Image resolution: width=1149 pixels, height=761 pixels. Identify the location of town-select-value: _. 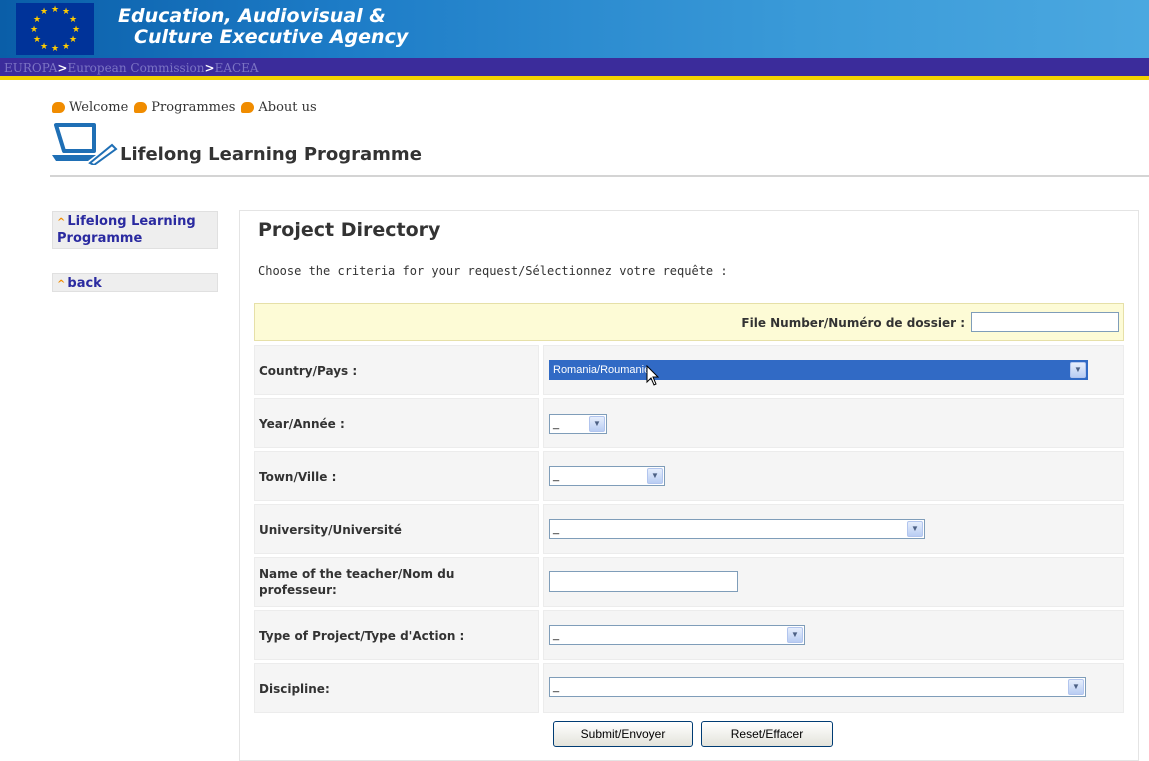
(556, 476).